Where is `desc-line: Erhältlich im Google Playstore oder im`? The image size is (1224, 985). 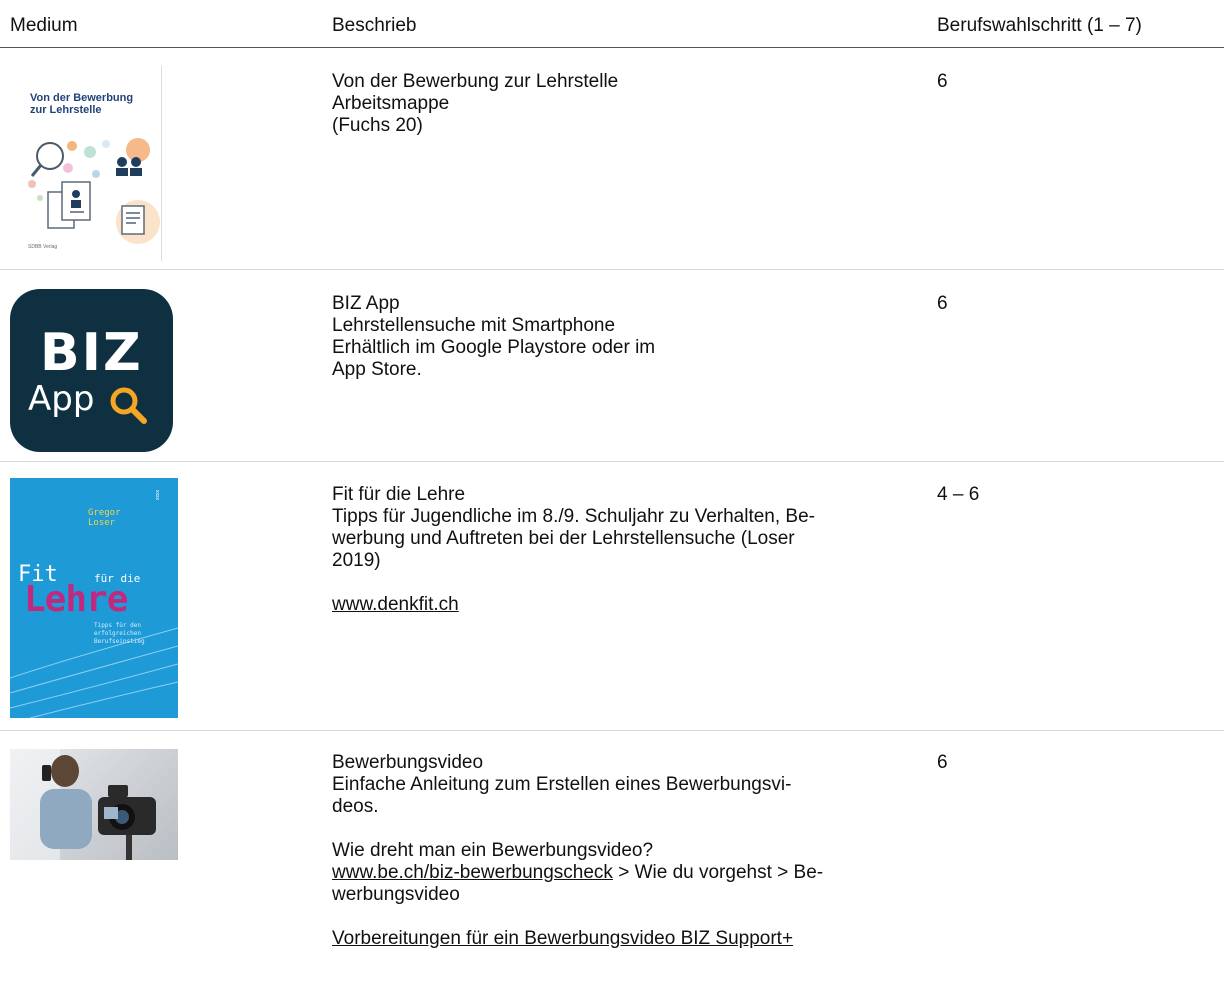 desc-line: Erhältlich im Google Playstore oder im is located at coordinates (494, 347).